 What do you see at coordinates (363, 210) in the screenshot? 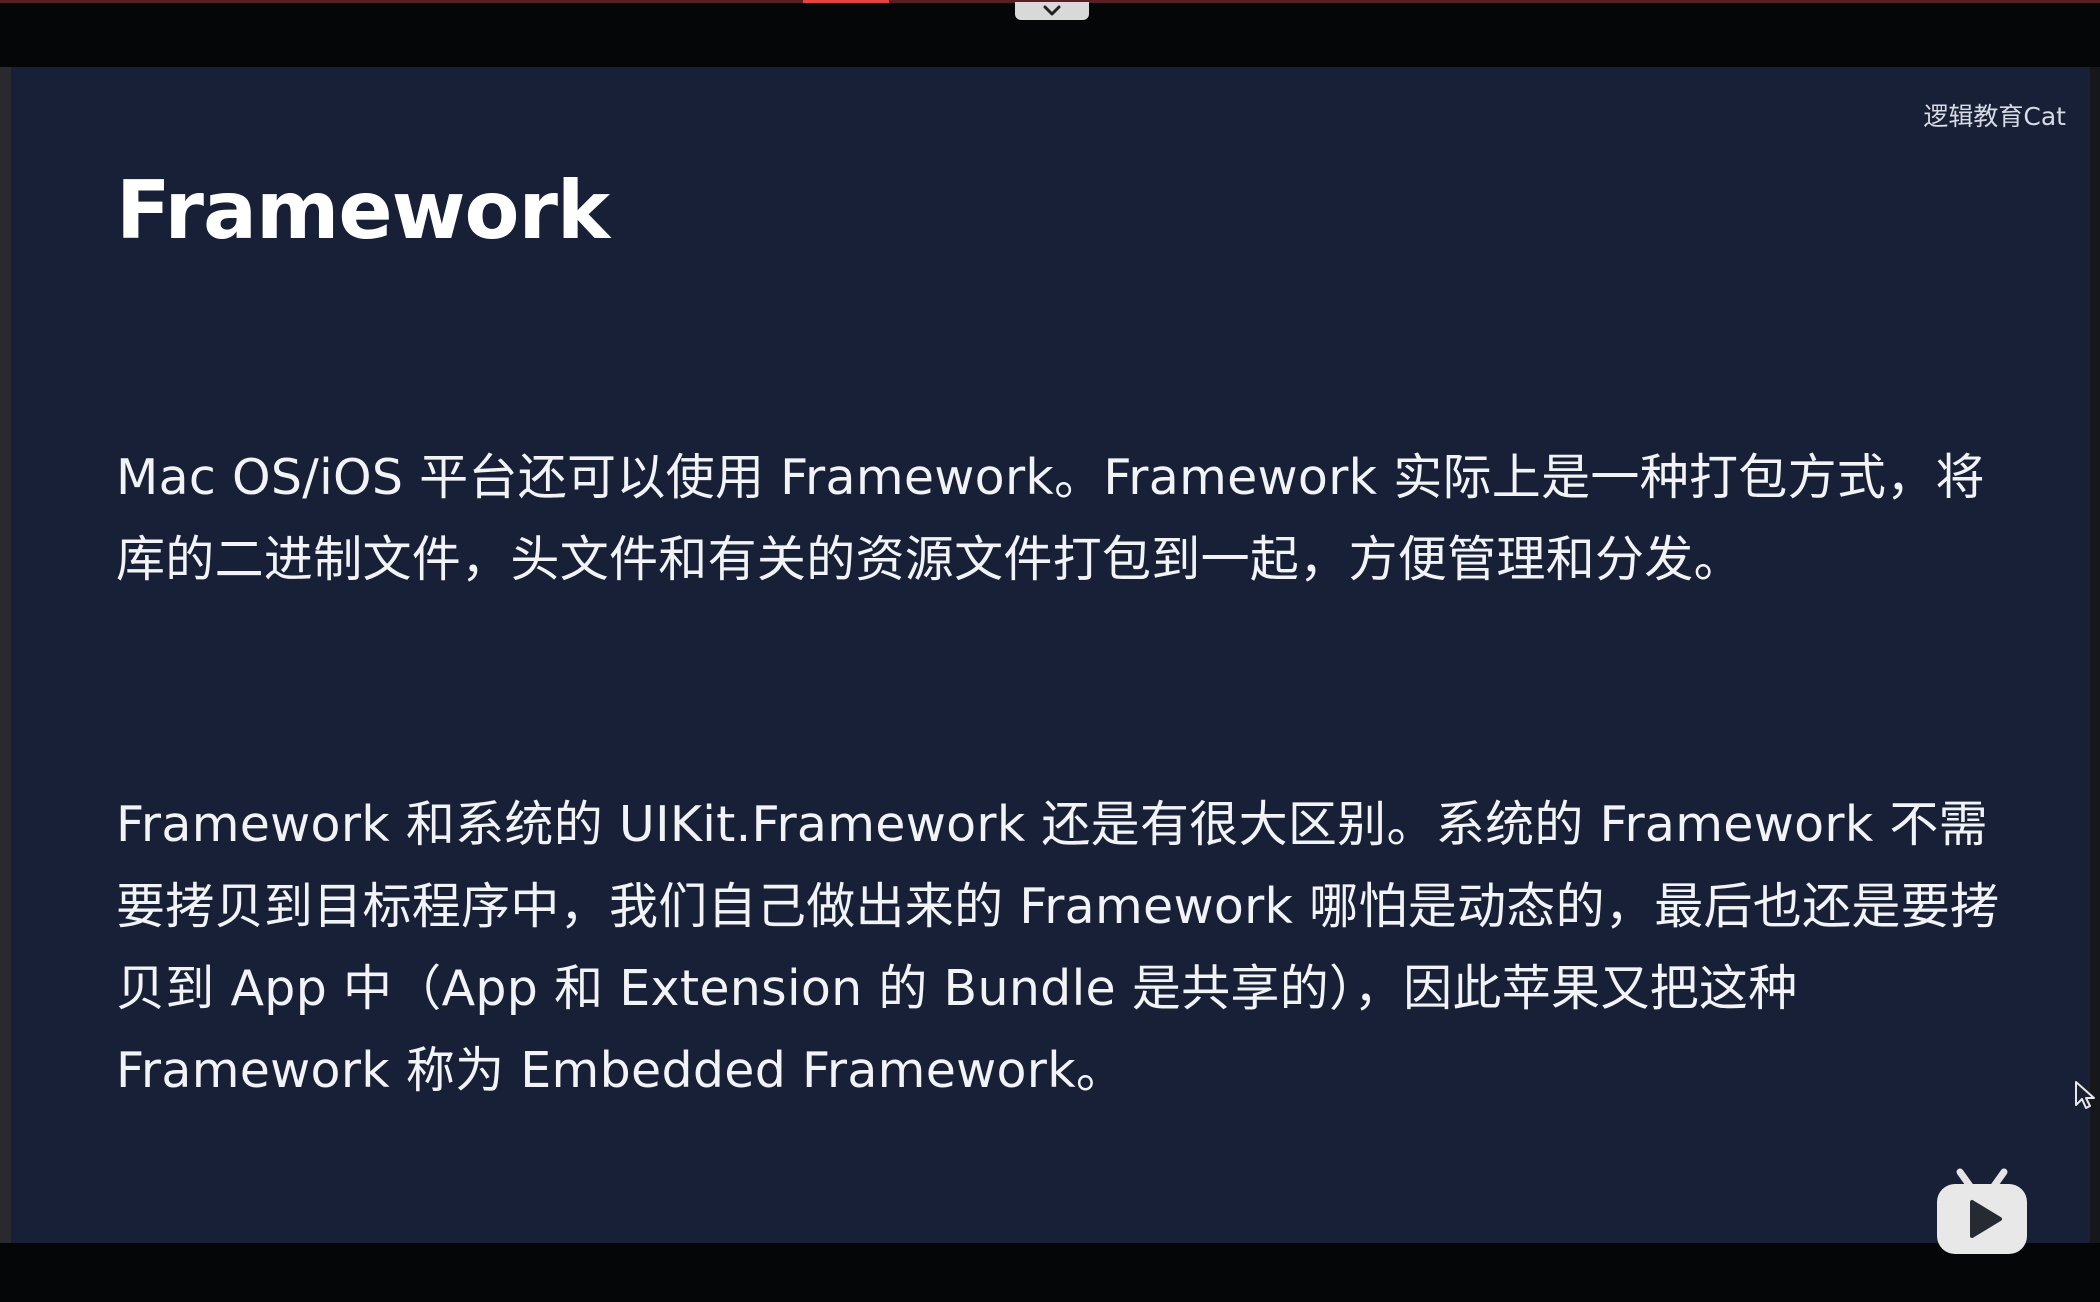
I see `slide-title: Framework` at bounding box center [363, 210].